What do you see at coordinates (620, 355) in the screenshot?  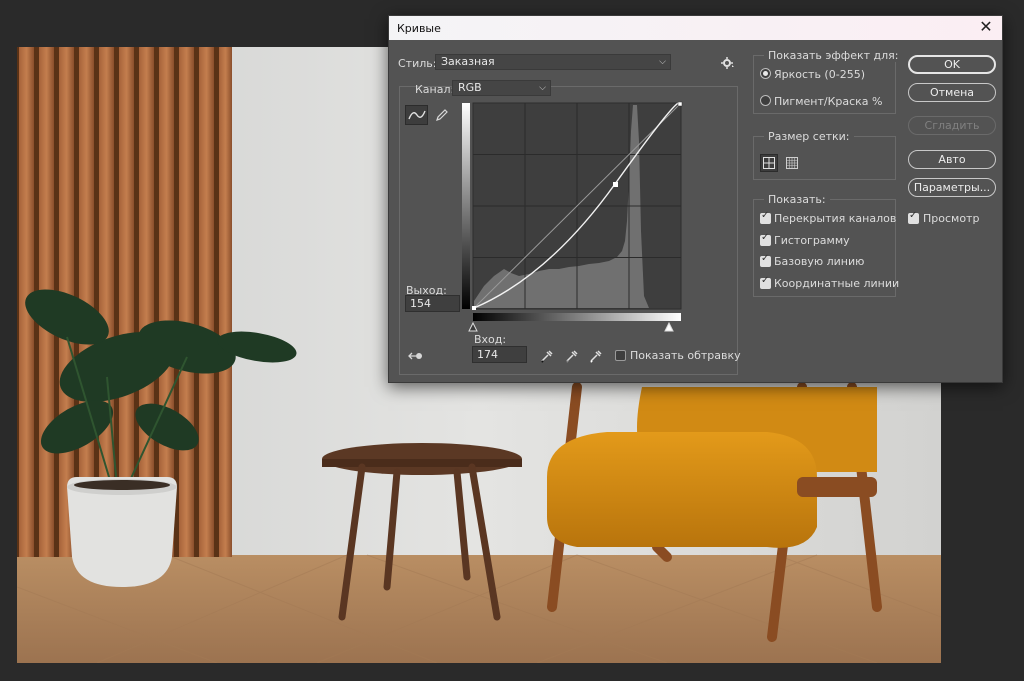 I see `show-clipping-checkbox` at bounding box center [620, 355].